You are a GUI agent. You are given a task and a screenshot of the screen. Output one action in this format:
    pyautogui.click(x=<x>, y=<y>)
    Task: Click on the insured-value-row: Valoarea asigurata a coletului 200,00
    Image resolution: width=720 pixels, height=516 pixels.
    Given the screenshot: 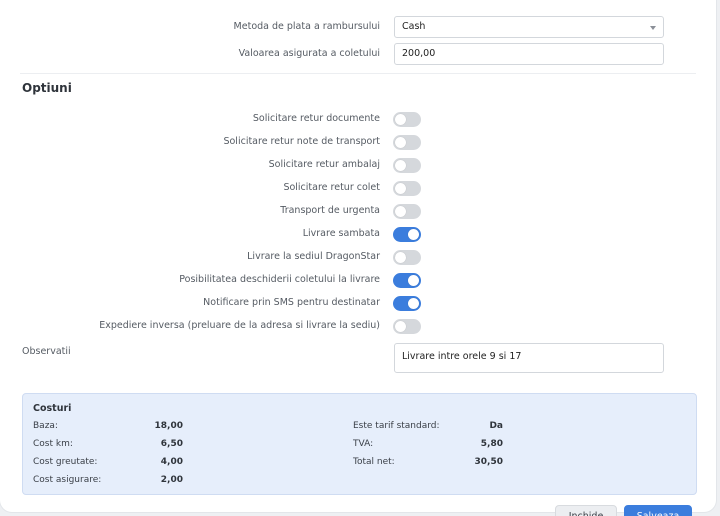 What is the action you would take?
    pyautogui.click(x=358, y=54)
    